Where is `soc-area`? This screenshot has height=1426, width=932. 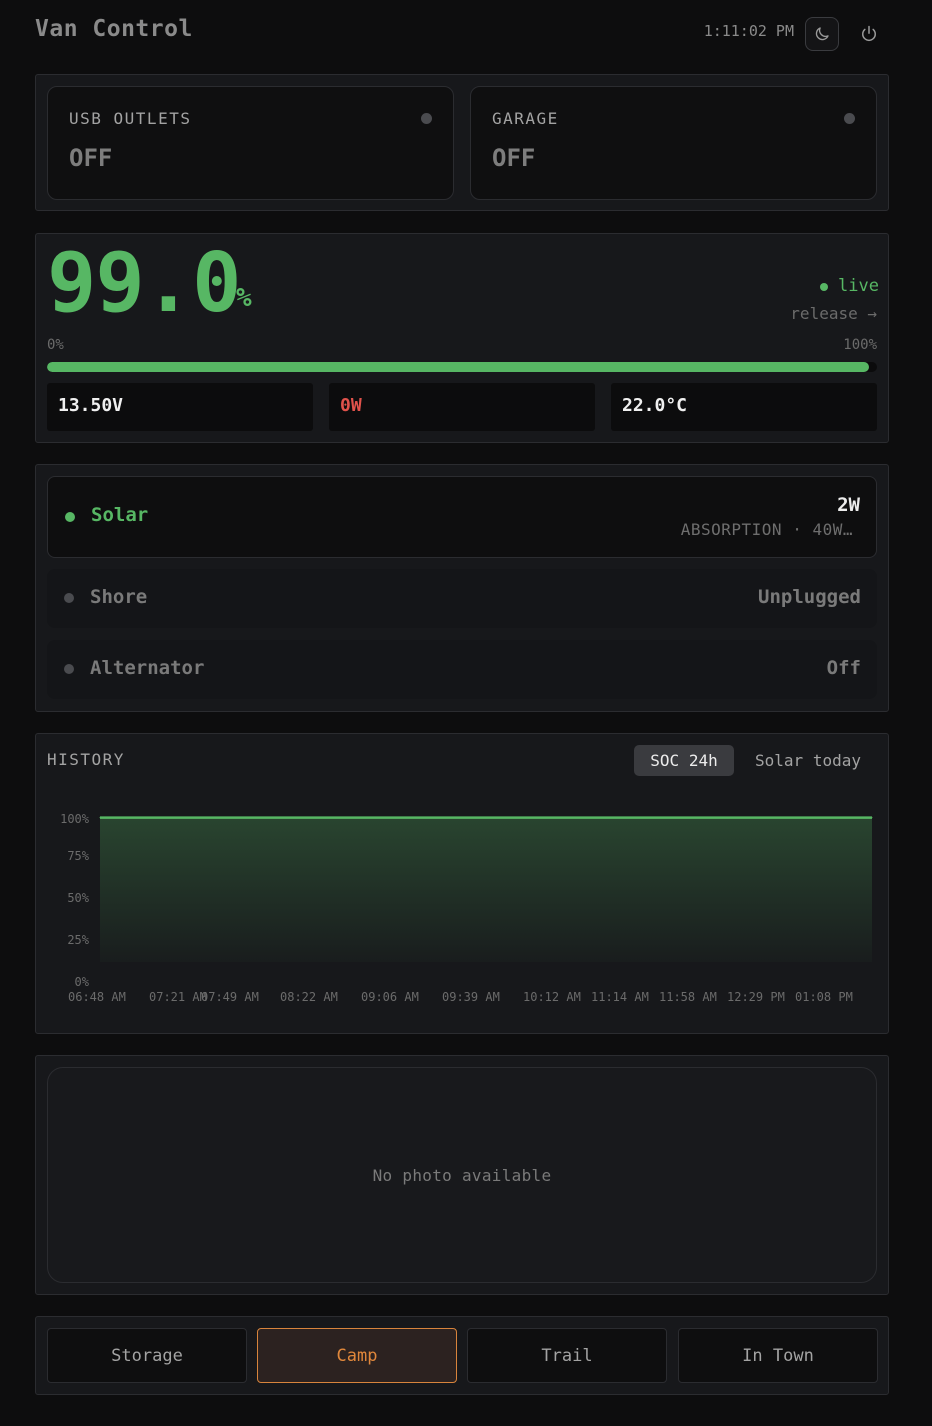 soc-area is located at coordinates (486, 889).